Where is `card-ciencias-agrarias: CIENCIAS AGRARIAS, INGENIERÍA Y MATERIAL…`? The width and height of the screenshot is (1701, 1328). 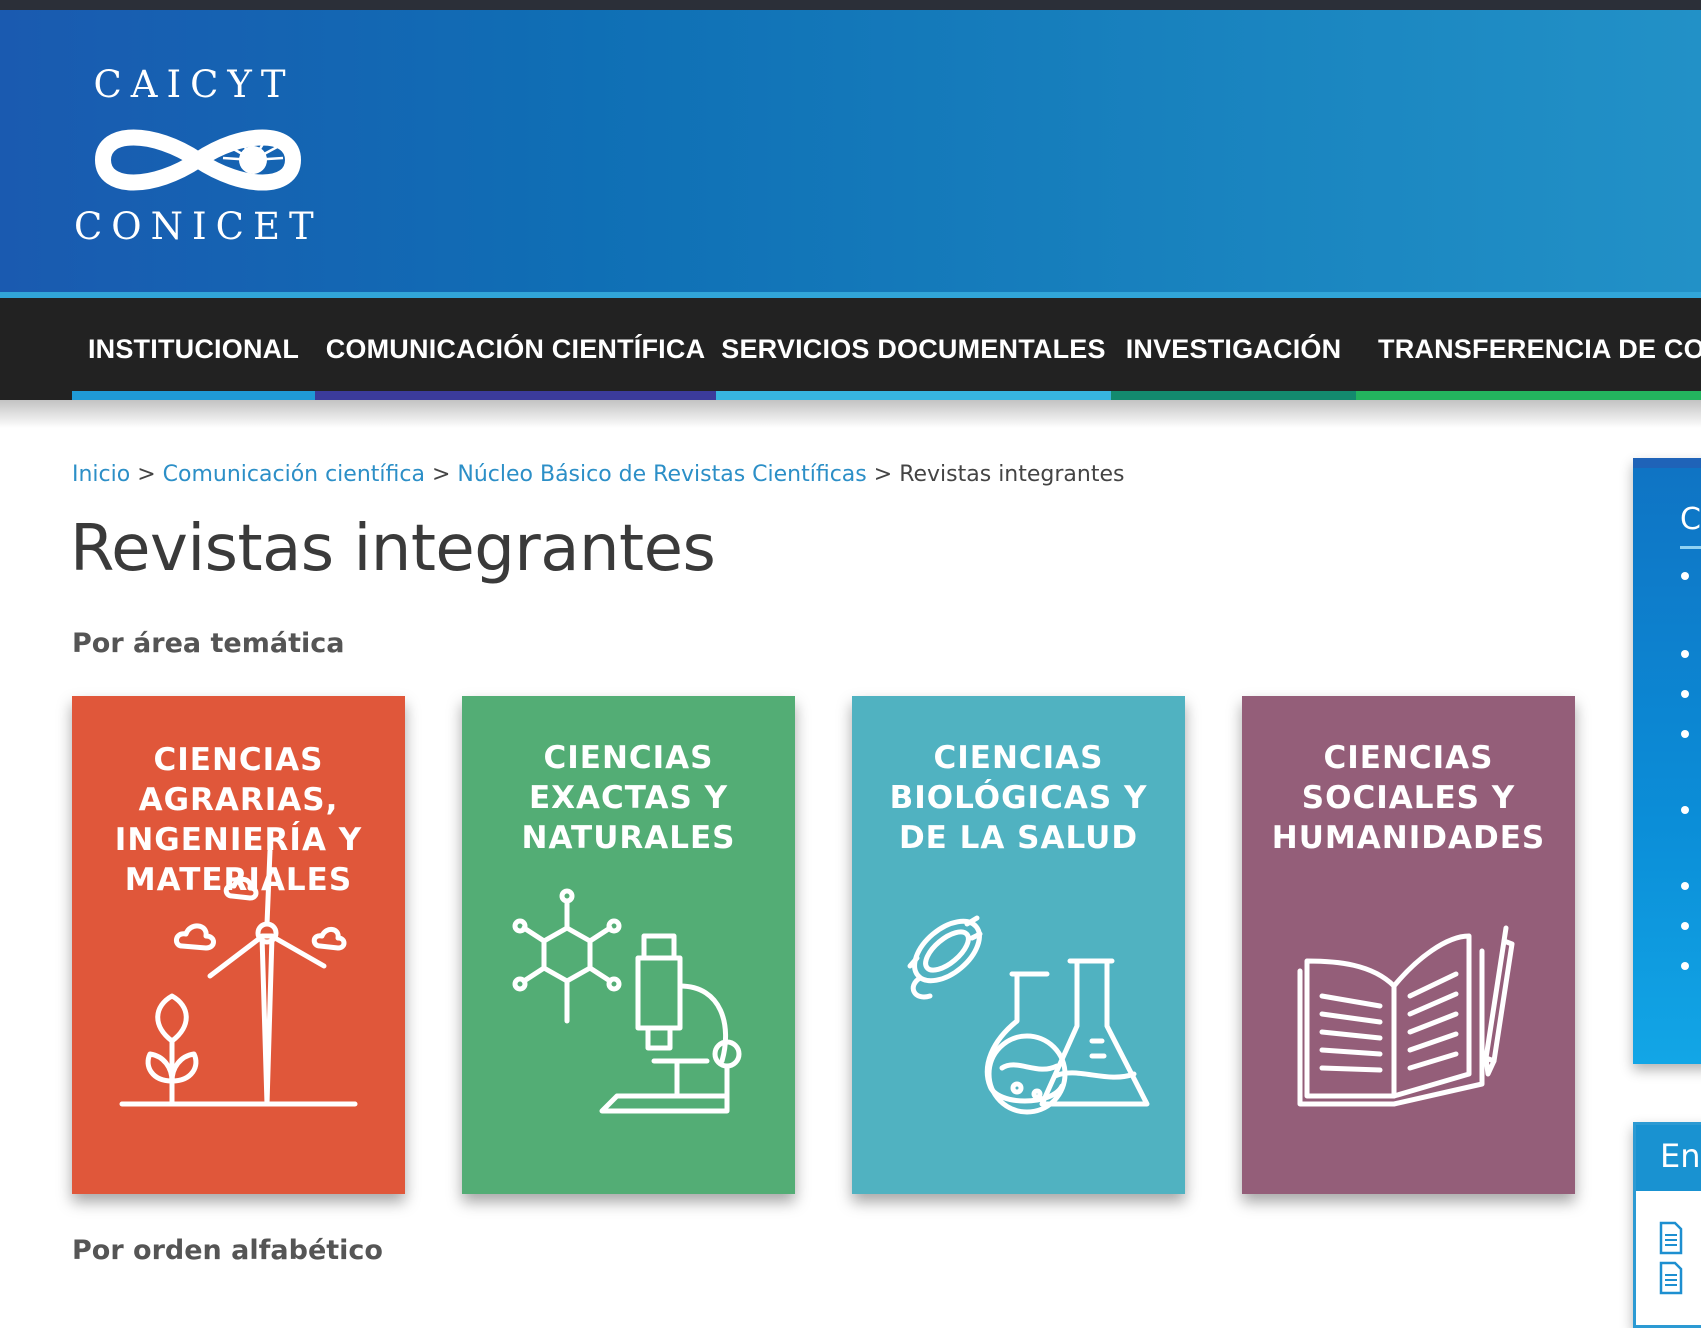
card-ciencias-agrarias: CIENCIAS AGRARIAS, INGENIERÍA Y MATERIAL… is located at coordinates (238, 945).